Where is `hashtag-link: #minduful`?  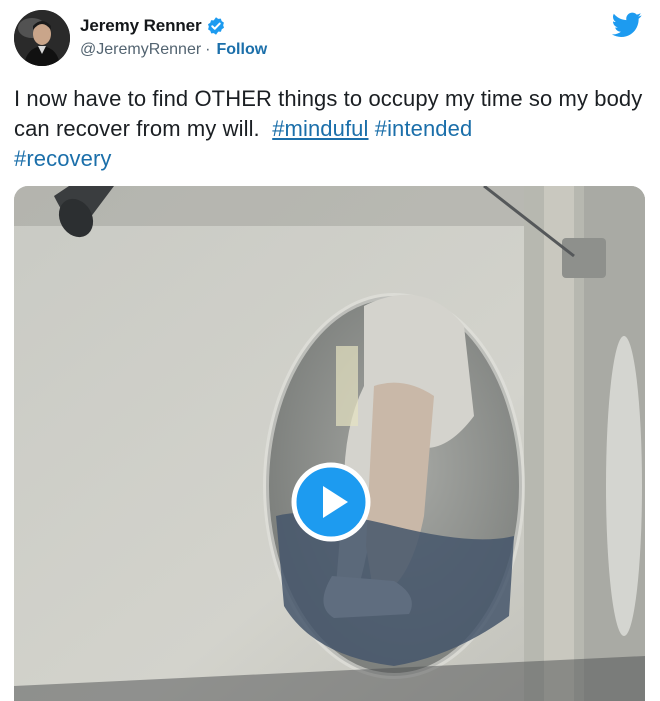
hashtag-link: #minduful is located at coordinates (320, 128).